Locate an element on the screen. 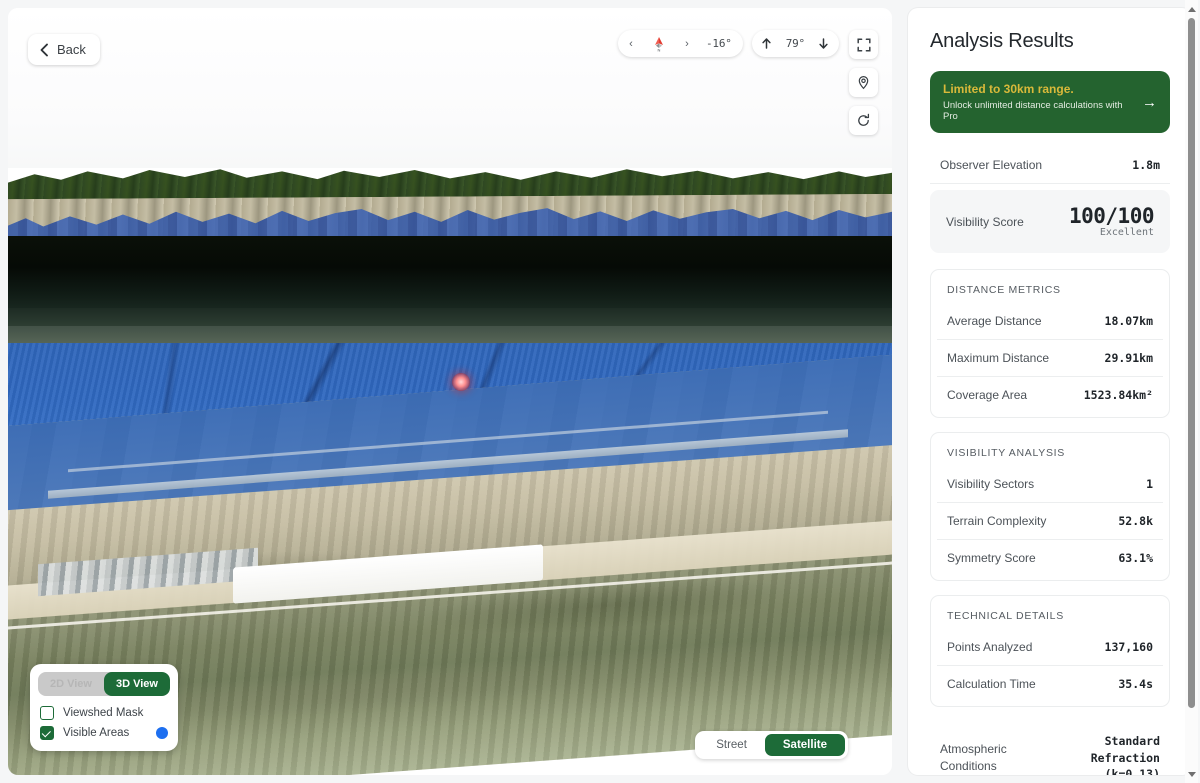  distance-metrics-heading: DISTANCE METRICS is located at coordinates (1004, 290).